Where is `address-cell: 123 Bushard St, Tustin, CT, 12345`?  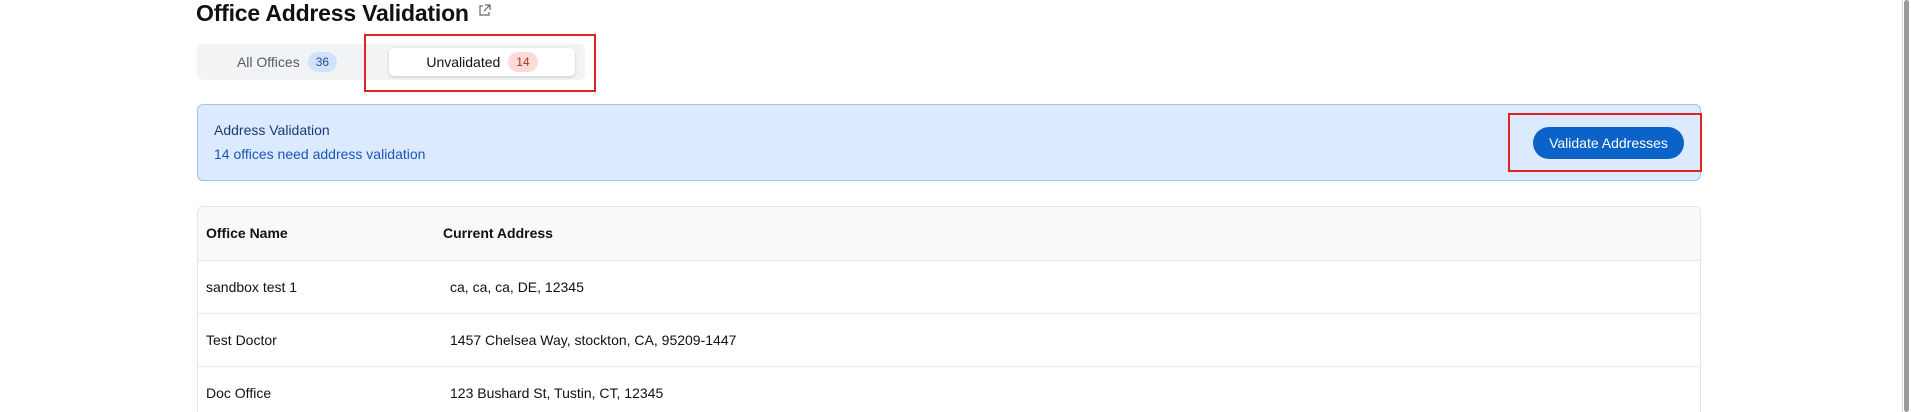
address-cell: 123 Bushard St, Tustin, CT, 12345 is located at coordinates (557, 392).